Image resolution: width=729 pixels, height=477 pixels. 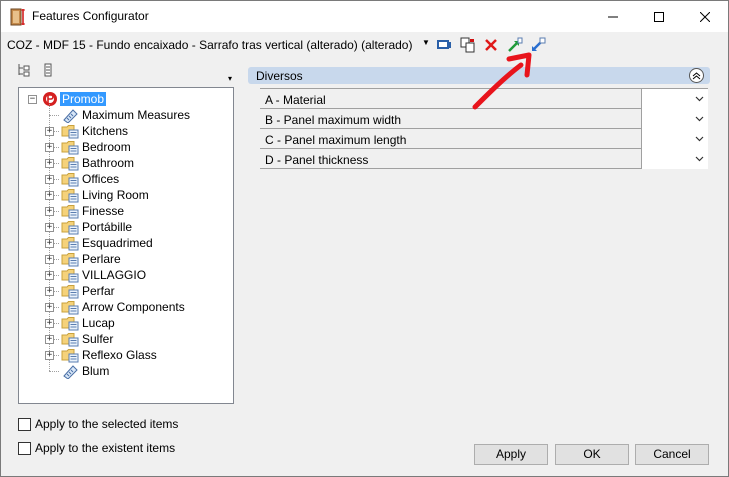 What do you see at coordinates (444, 45) in the screenshot?
I see `screen-icon` at bounding box center [444, 45].